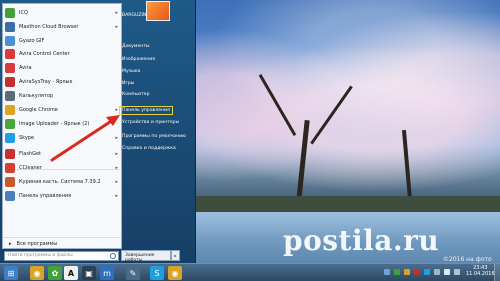 This screenshot has height=281, width=500. I want to click on program-item: Maxthon Cloud Browser ▸, so click(62, 27).